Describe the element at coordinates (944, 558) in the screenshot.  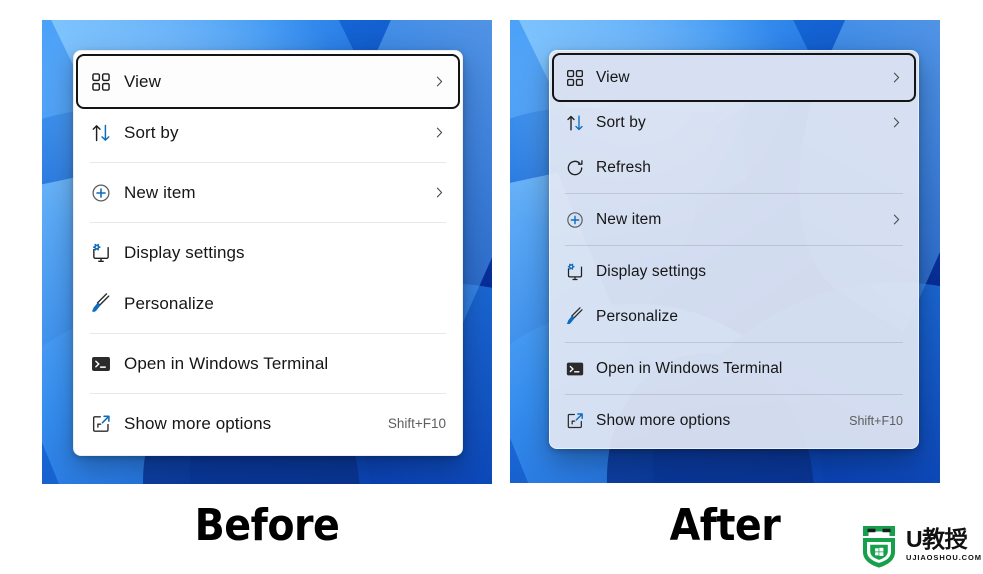
I see `logo-domain: UJIAOSHOU.COM` at that location.